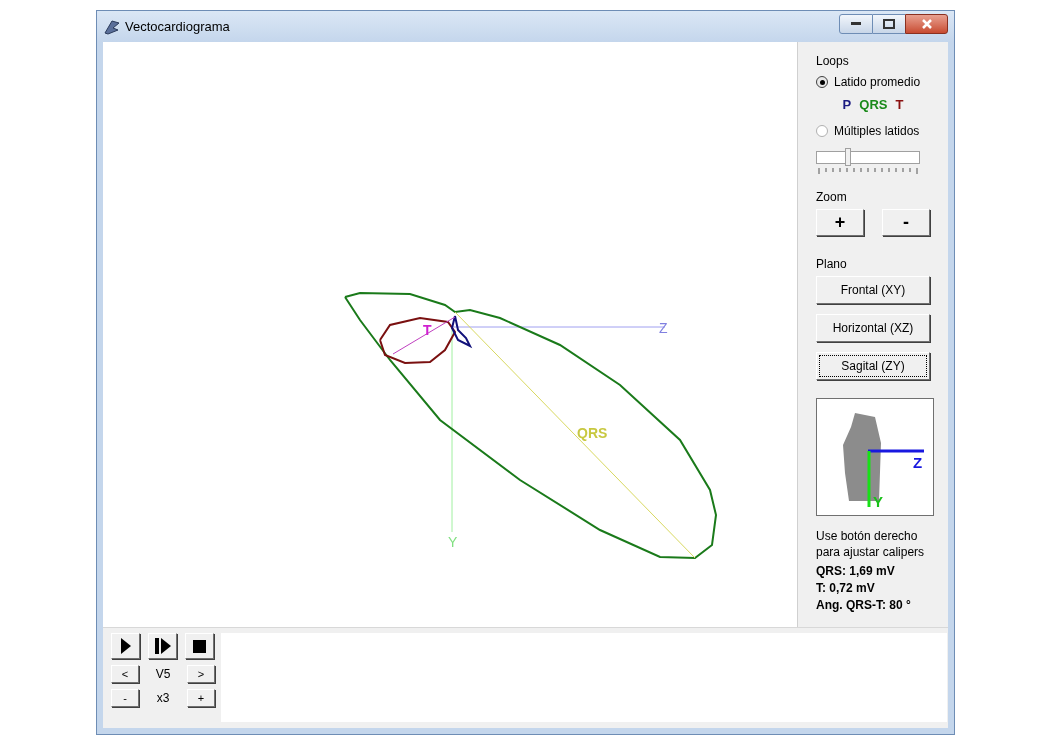 Image resolution: width=1050 pixels, height=744 pixels. Describe the element at coordinates (592, 433) in the screenshot. I see `qrs-label: QRS` at that location.